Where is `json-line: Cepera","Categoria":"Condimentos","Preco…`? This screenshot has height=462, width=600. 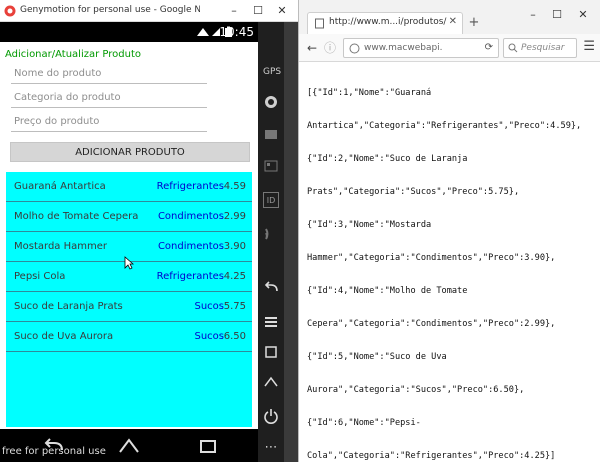
json-line: Cepera","Categoria":"Condimentos","Preco… is located at coordinates (431, 324).